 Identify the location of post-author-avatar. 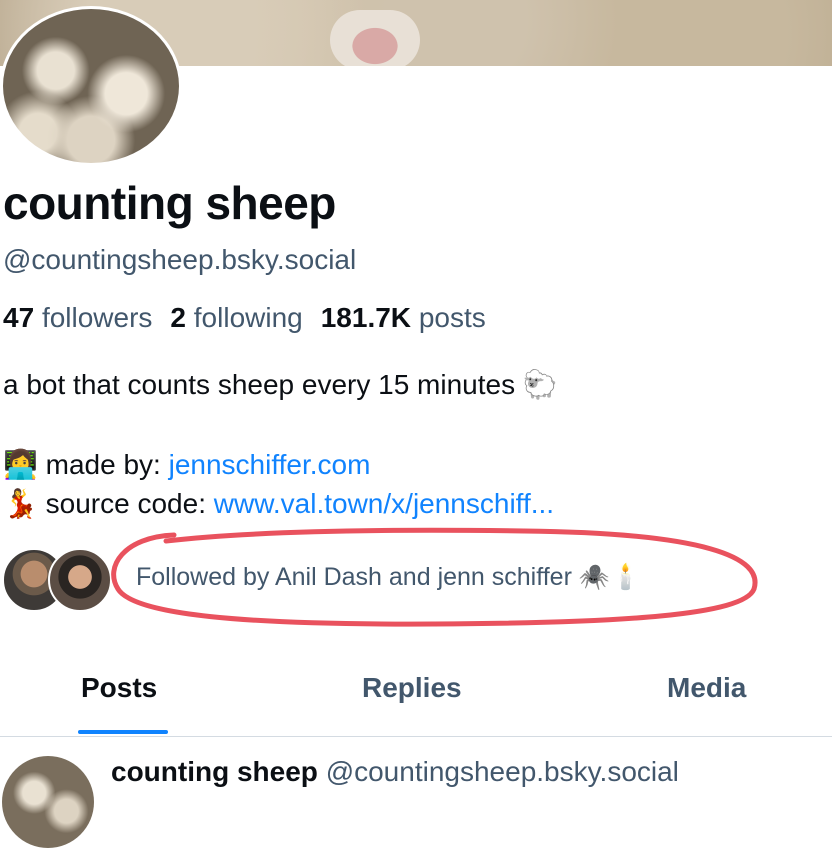
(48, 802).